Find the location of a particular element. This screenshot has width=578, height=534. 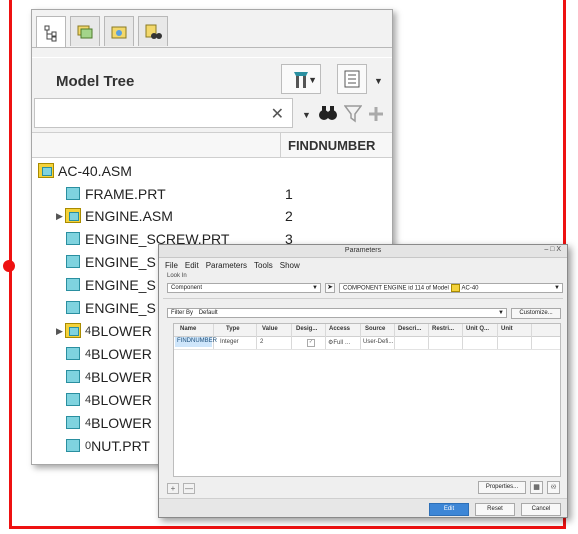

scroll-arrows: ▲▼ is located at coordinates (567, 480).